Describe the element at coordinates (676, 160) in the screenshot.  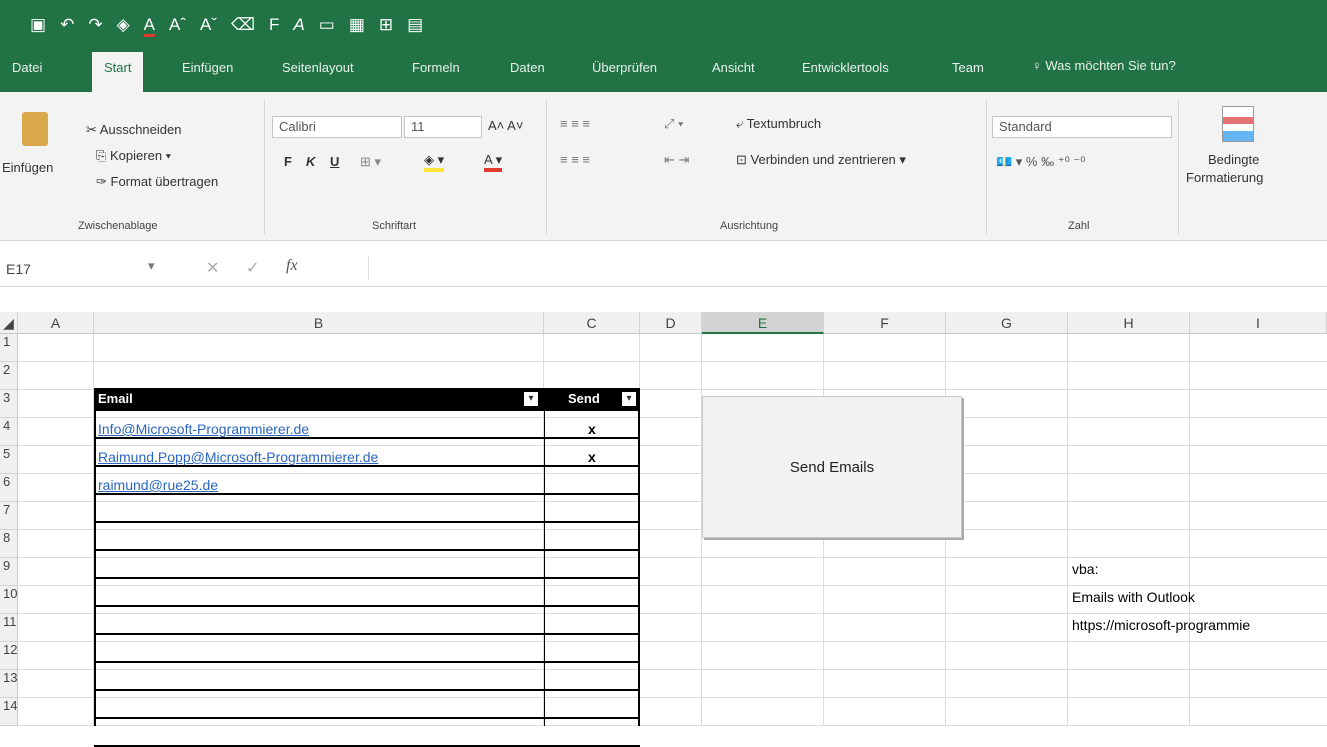
I see `indent-icon: ⇤ ⇥` at that location.